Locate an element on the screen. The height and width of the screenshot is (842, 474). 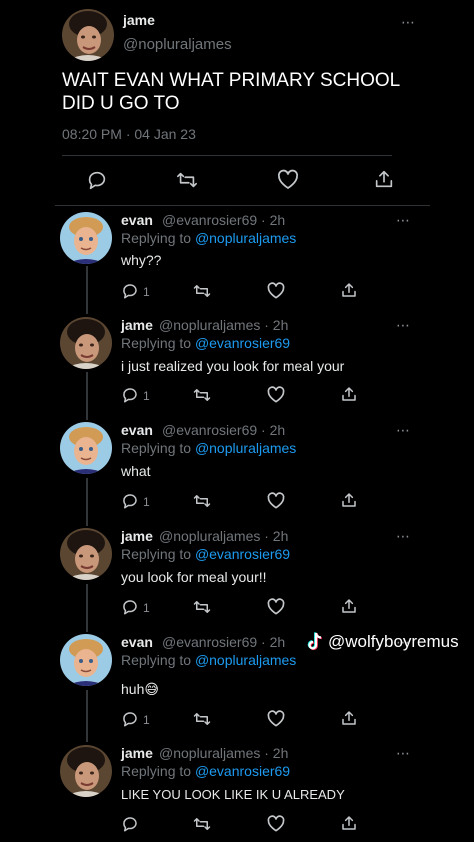
reply-text: i just realized you look for meal your is located at coordinates (233, 366).